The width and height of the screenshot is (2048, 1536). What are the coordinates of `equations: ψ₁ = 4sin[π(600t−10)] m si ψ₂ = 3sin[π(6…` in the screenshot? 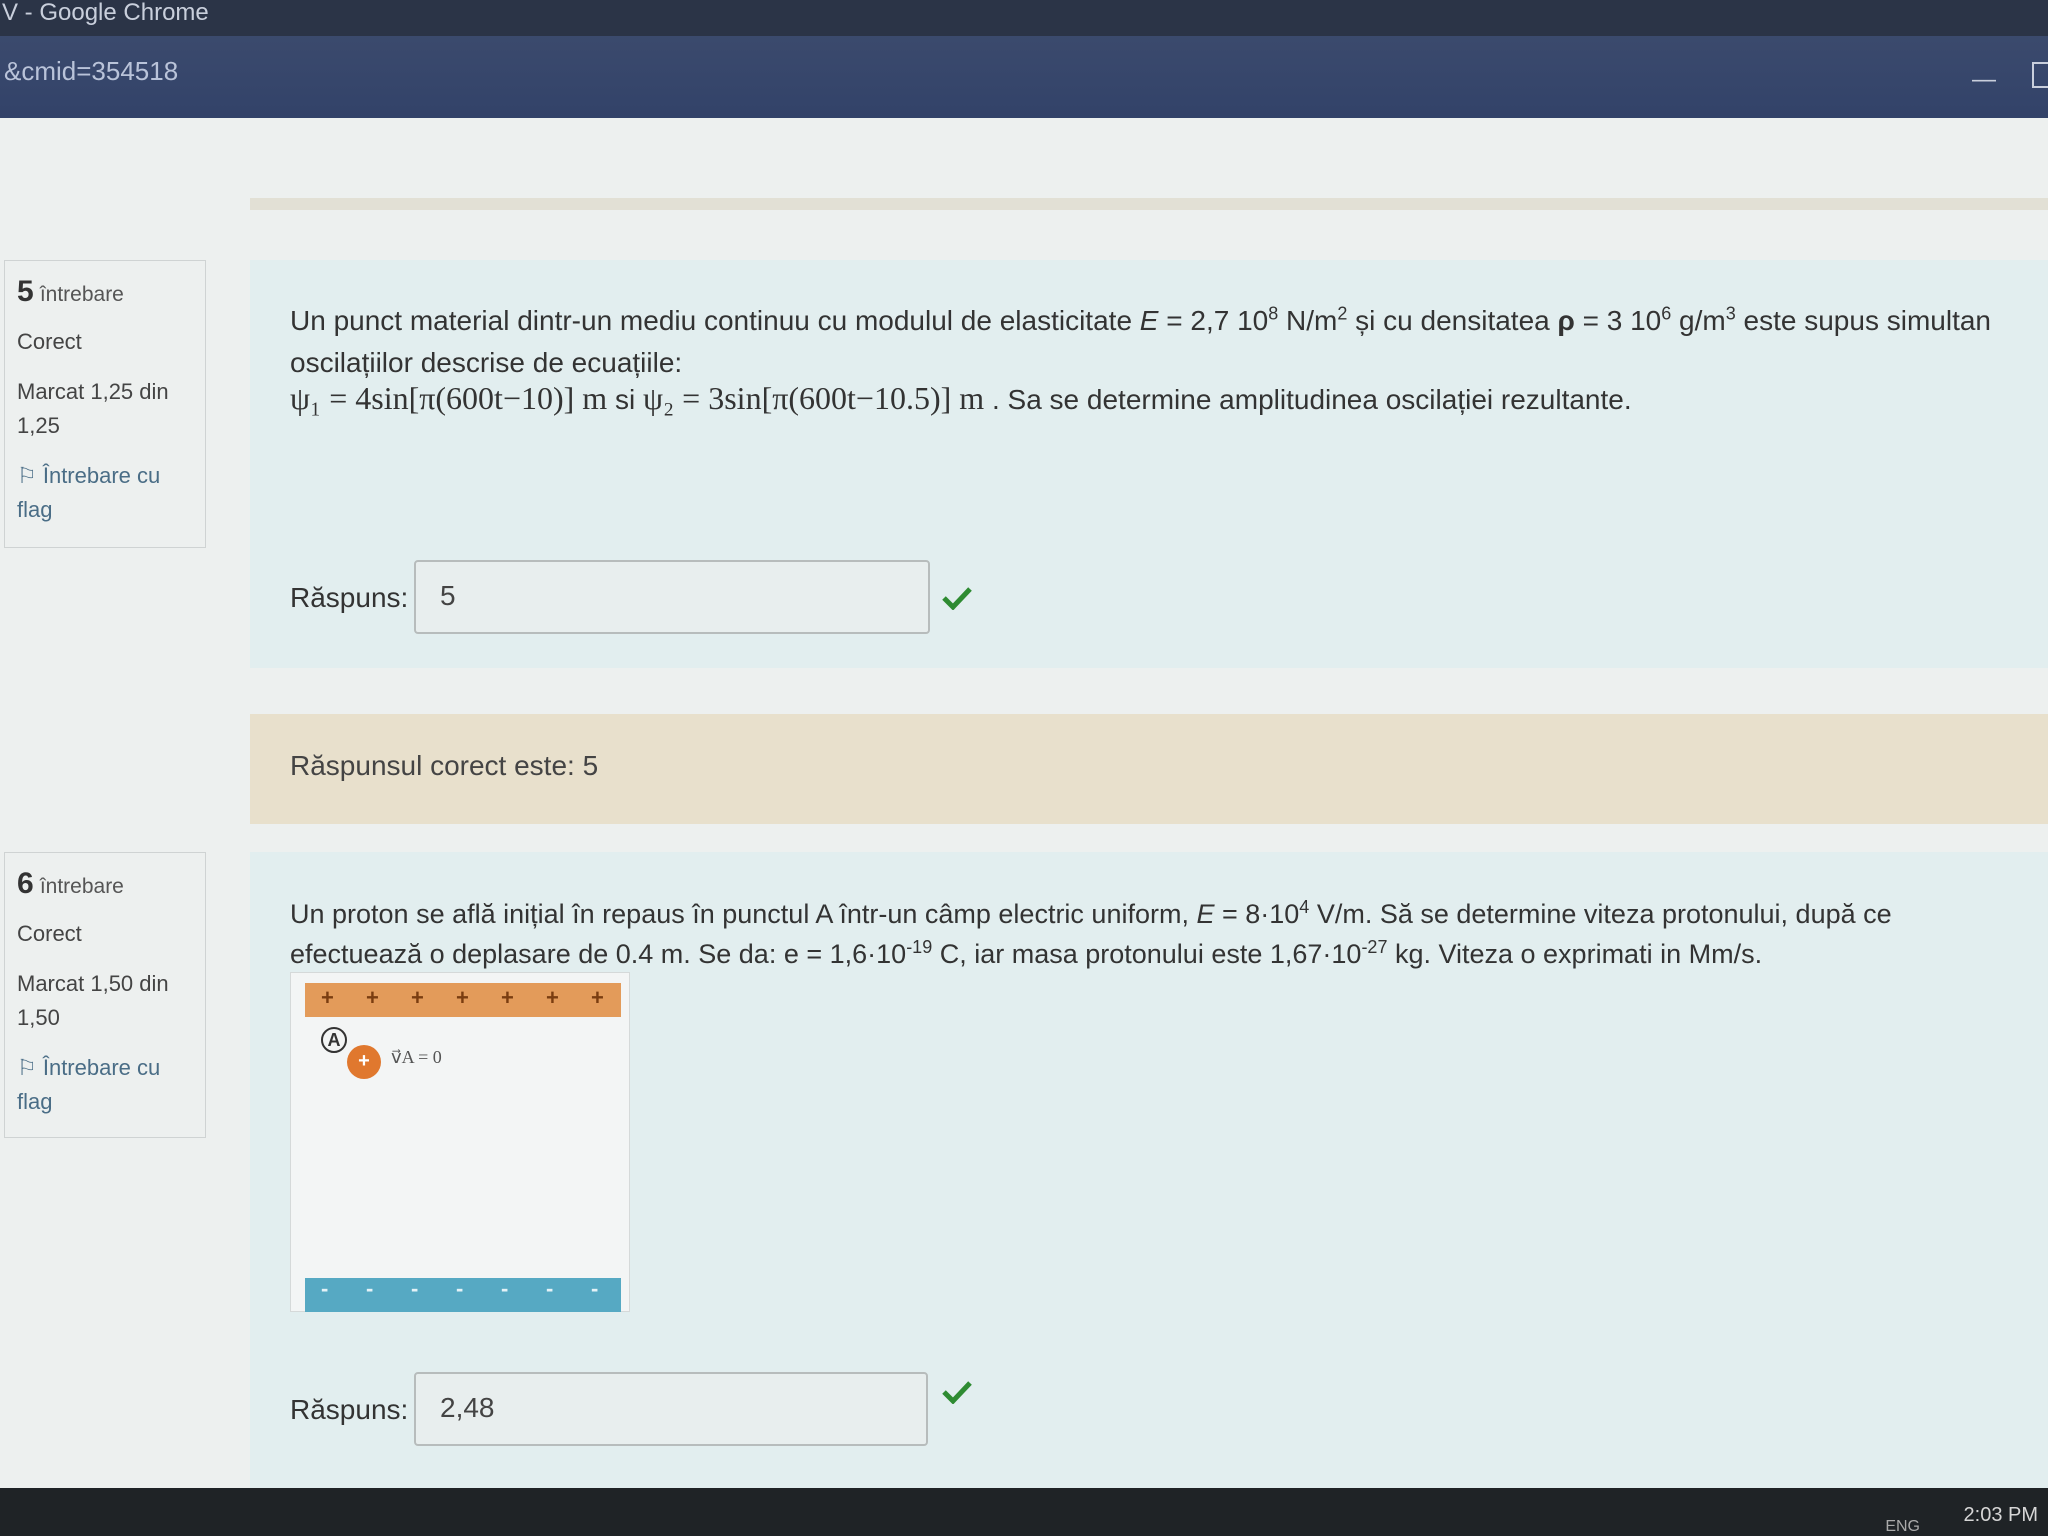 It's located at (961, 398).